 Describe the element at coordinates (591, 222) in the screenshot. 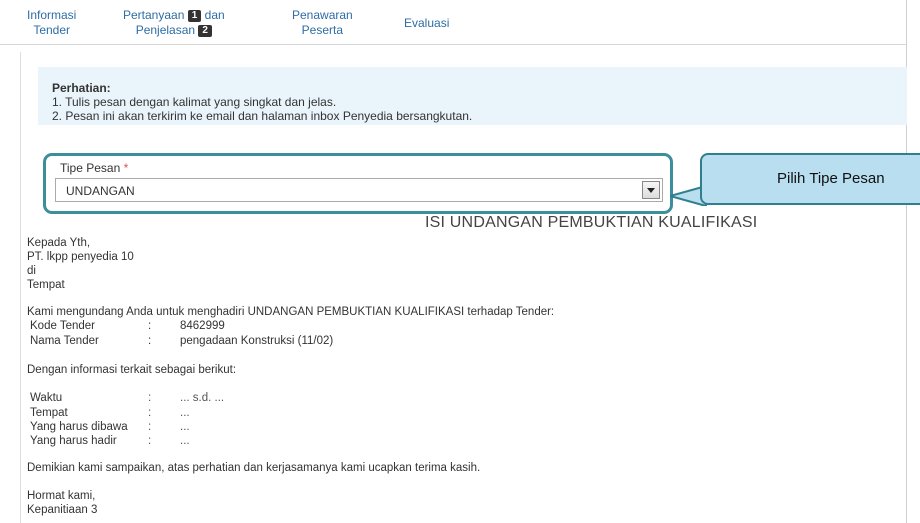

I see `message-heading: ISI UNDANGAN PEMBUKTIAN KUALIFIKASI` at that location.